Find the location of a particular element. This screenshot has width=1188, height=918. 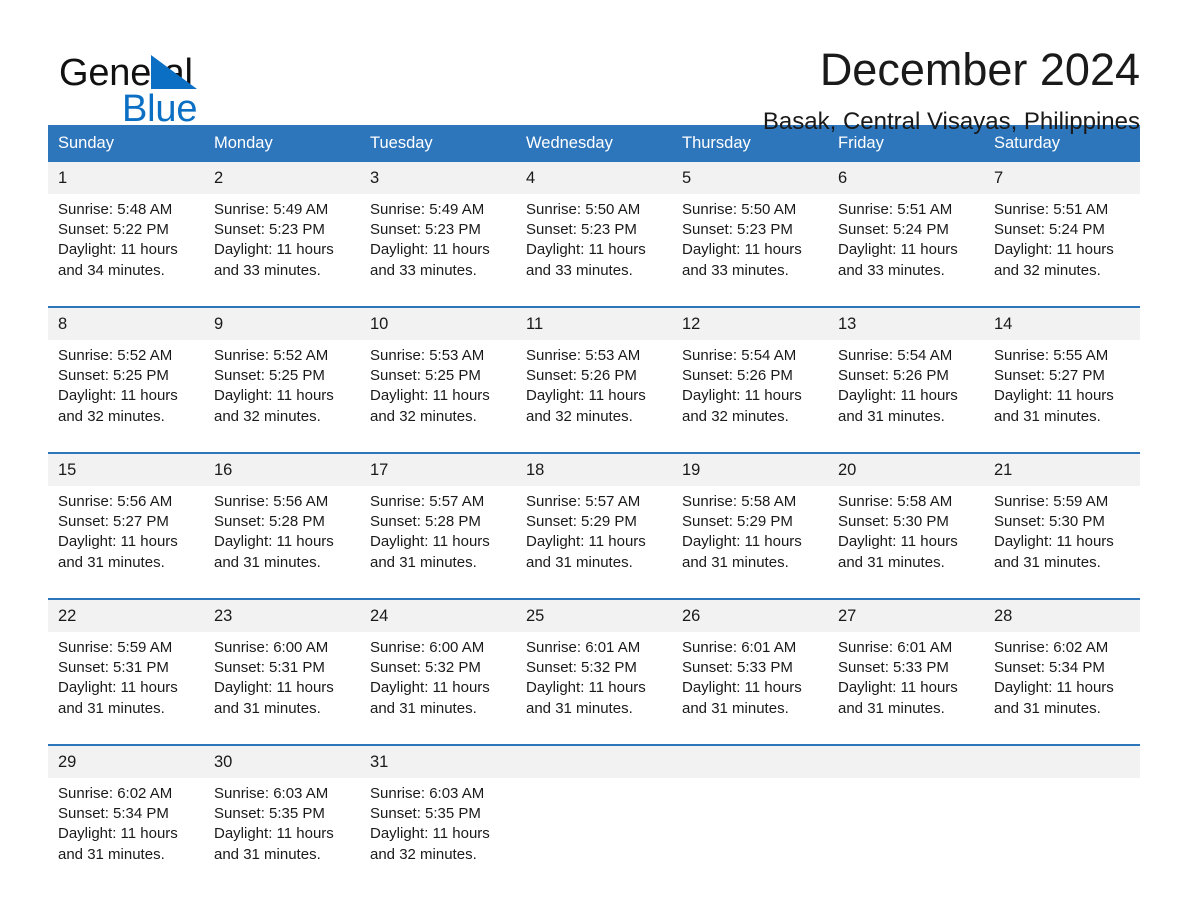

day-number: 18 is located at coordinates (594, 469).